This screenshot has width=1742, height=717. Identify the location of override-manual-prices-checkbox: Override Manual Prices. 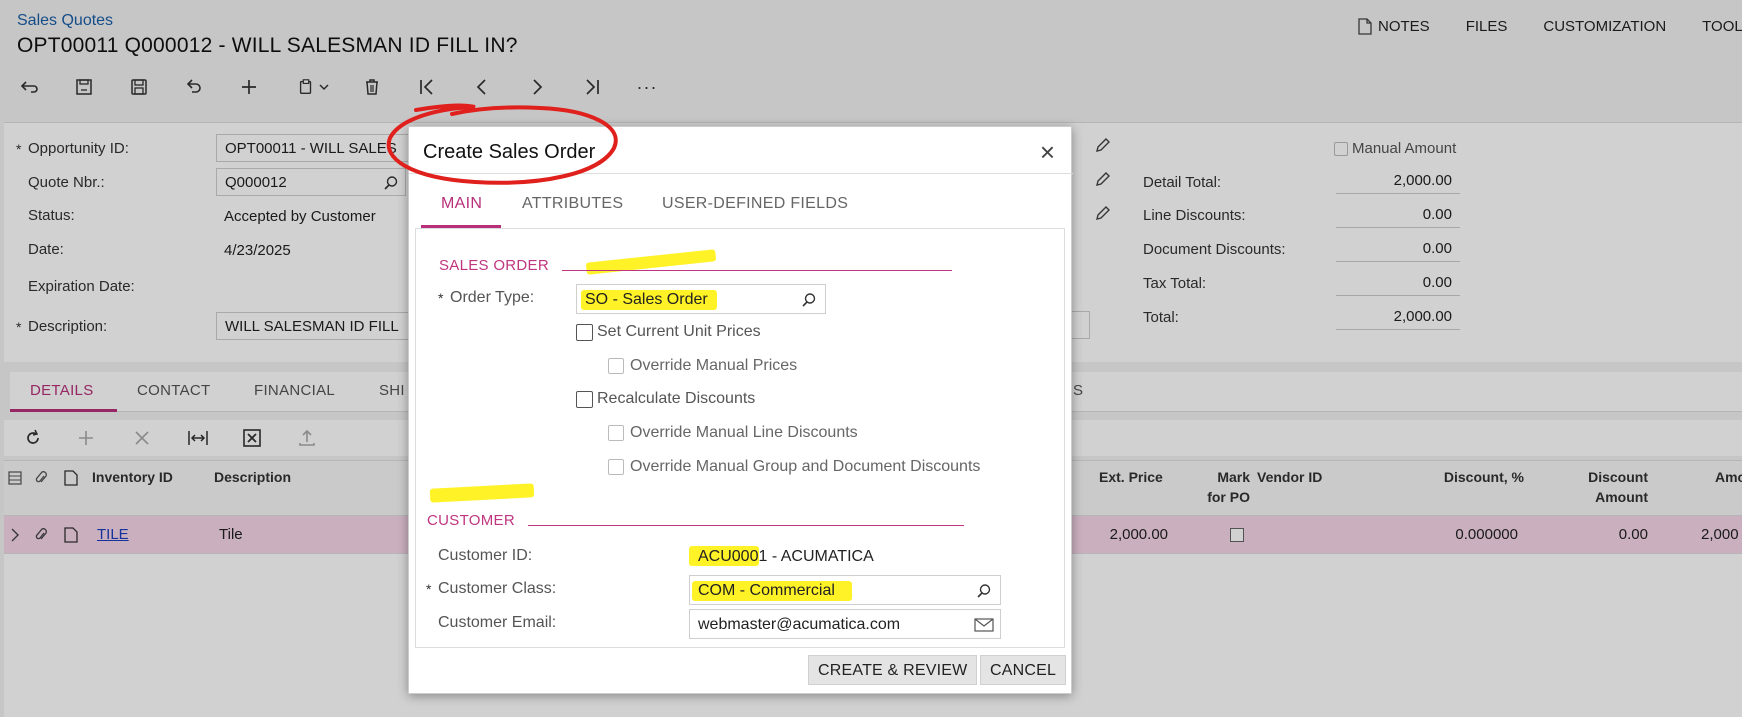
(702, 366).